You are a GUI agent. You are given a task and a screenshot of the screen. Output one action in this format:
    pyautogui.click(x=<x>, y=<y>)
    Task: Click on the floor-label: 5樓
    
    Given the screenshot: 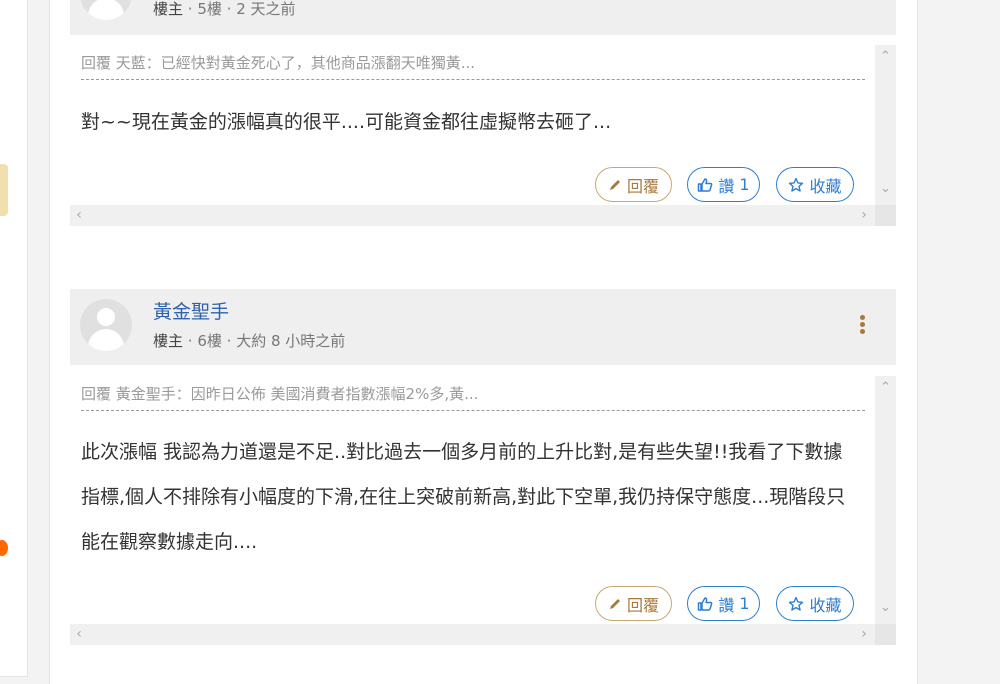 What is the action you would take?
    pyautogui.click(x=209, y=9)
    